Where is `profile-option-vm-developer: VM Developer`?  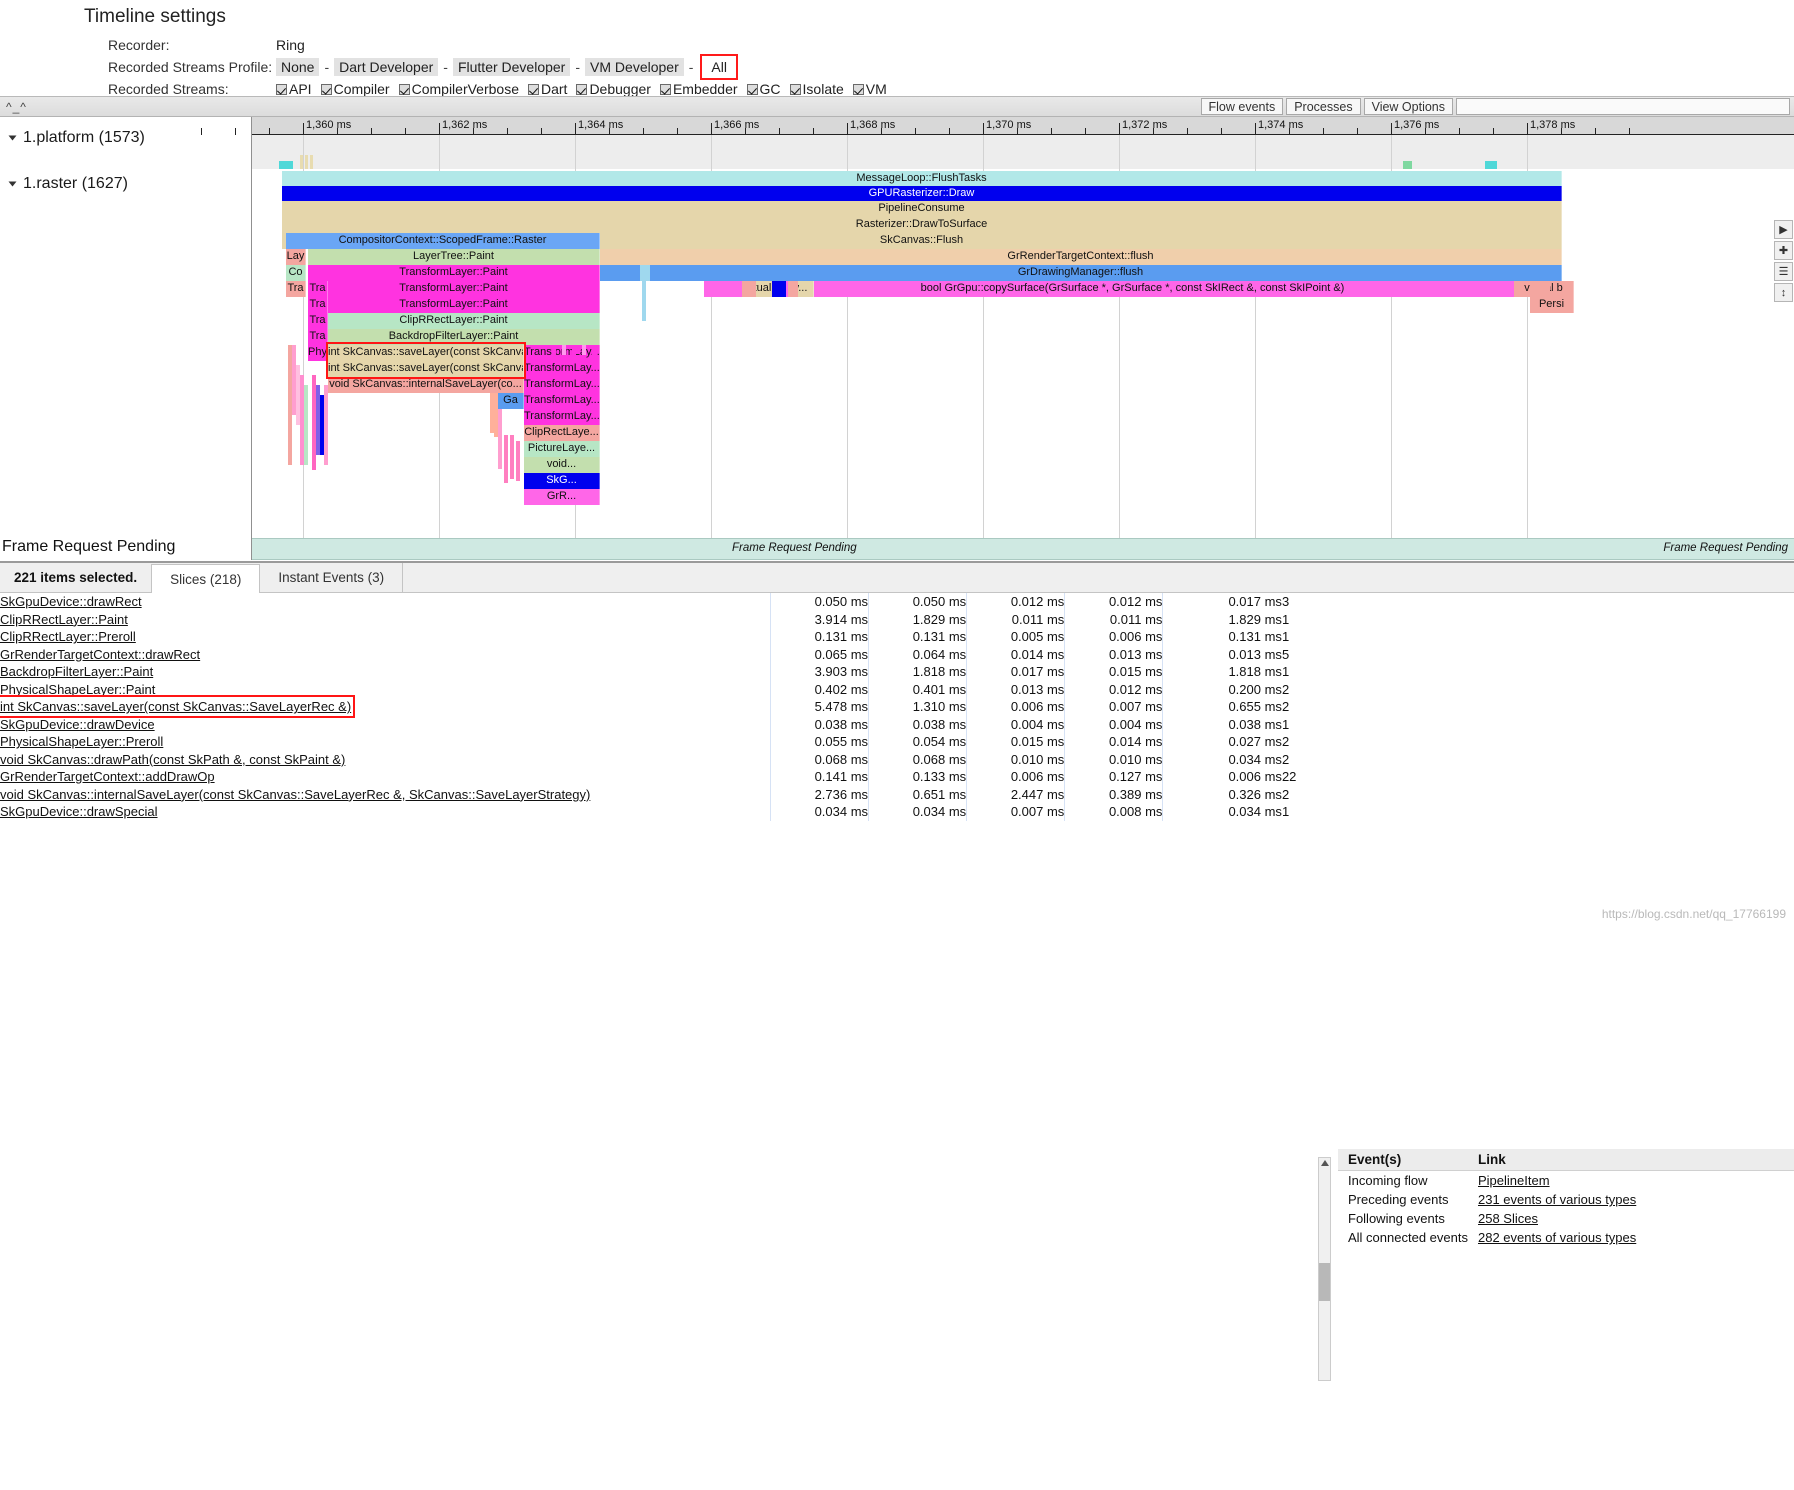
profile-option-vm-developer: VM Developer is located at coordinates (634, 67).